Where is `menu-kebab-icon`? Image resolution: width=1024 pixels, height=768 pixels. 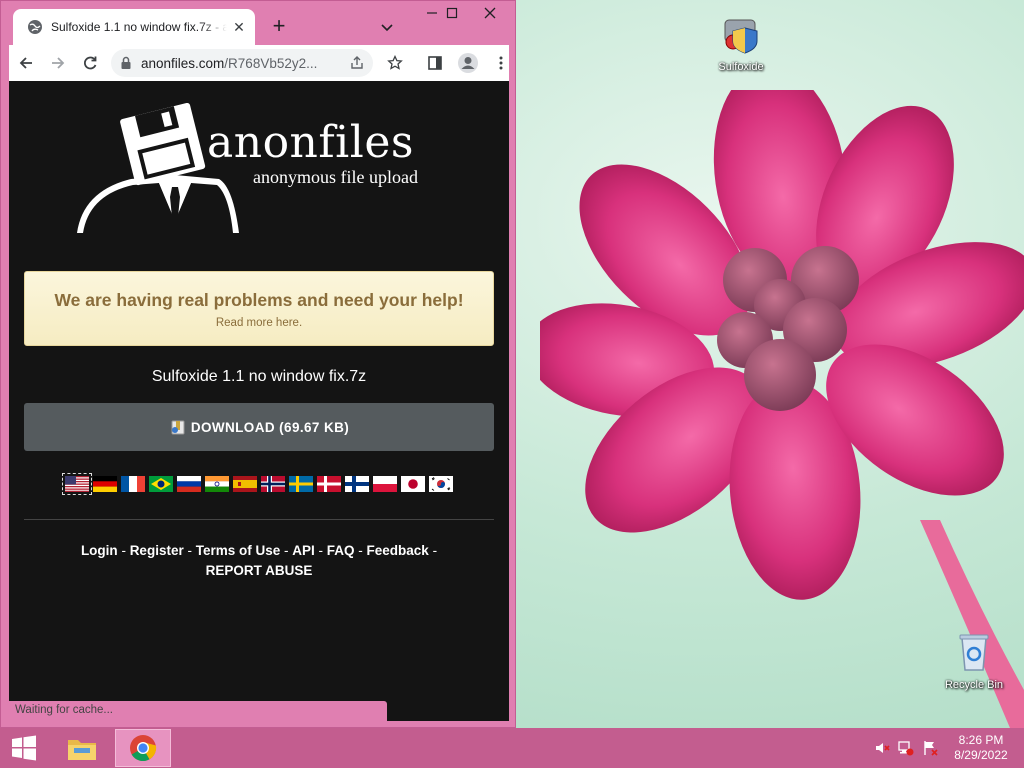 menu-kebab-icon is located at coordinates (501, 63).